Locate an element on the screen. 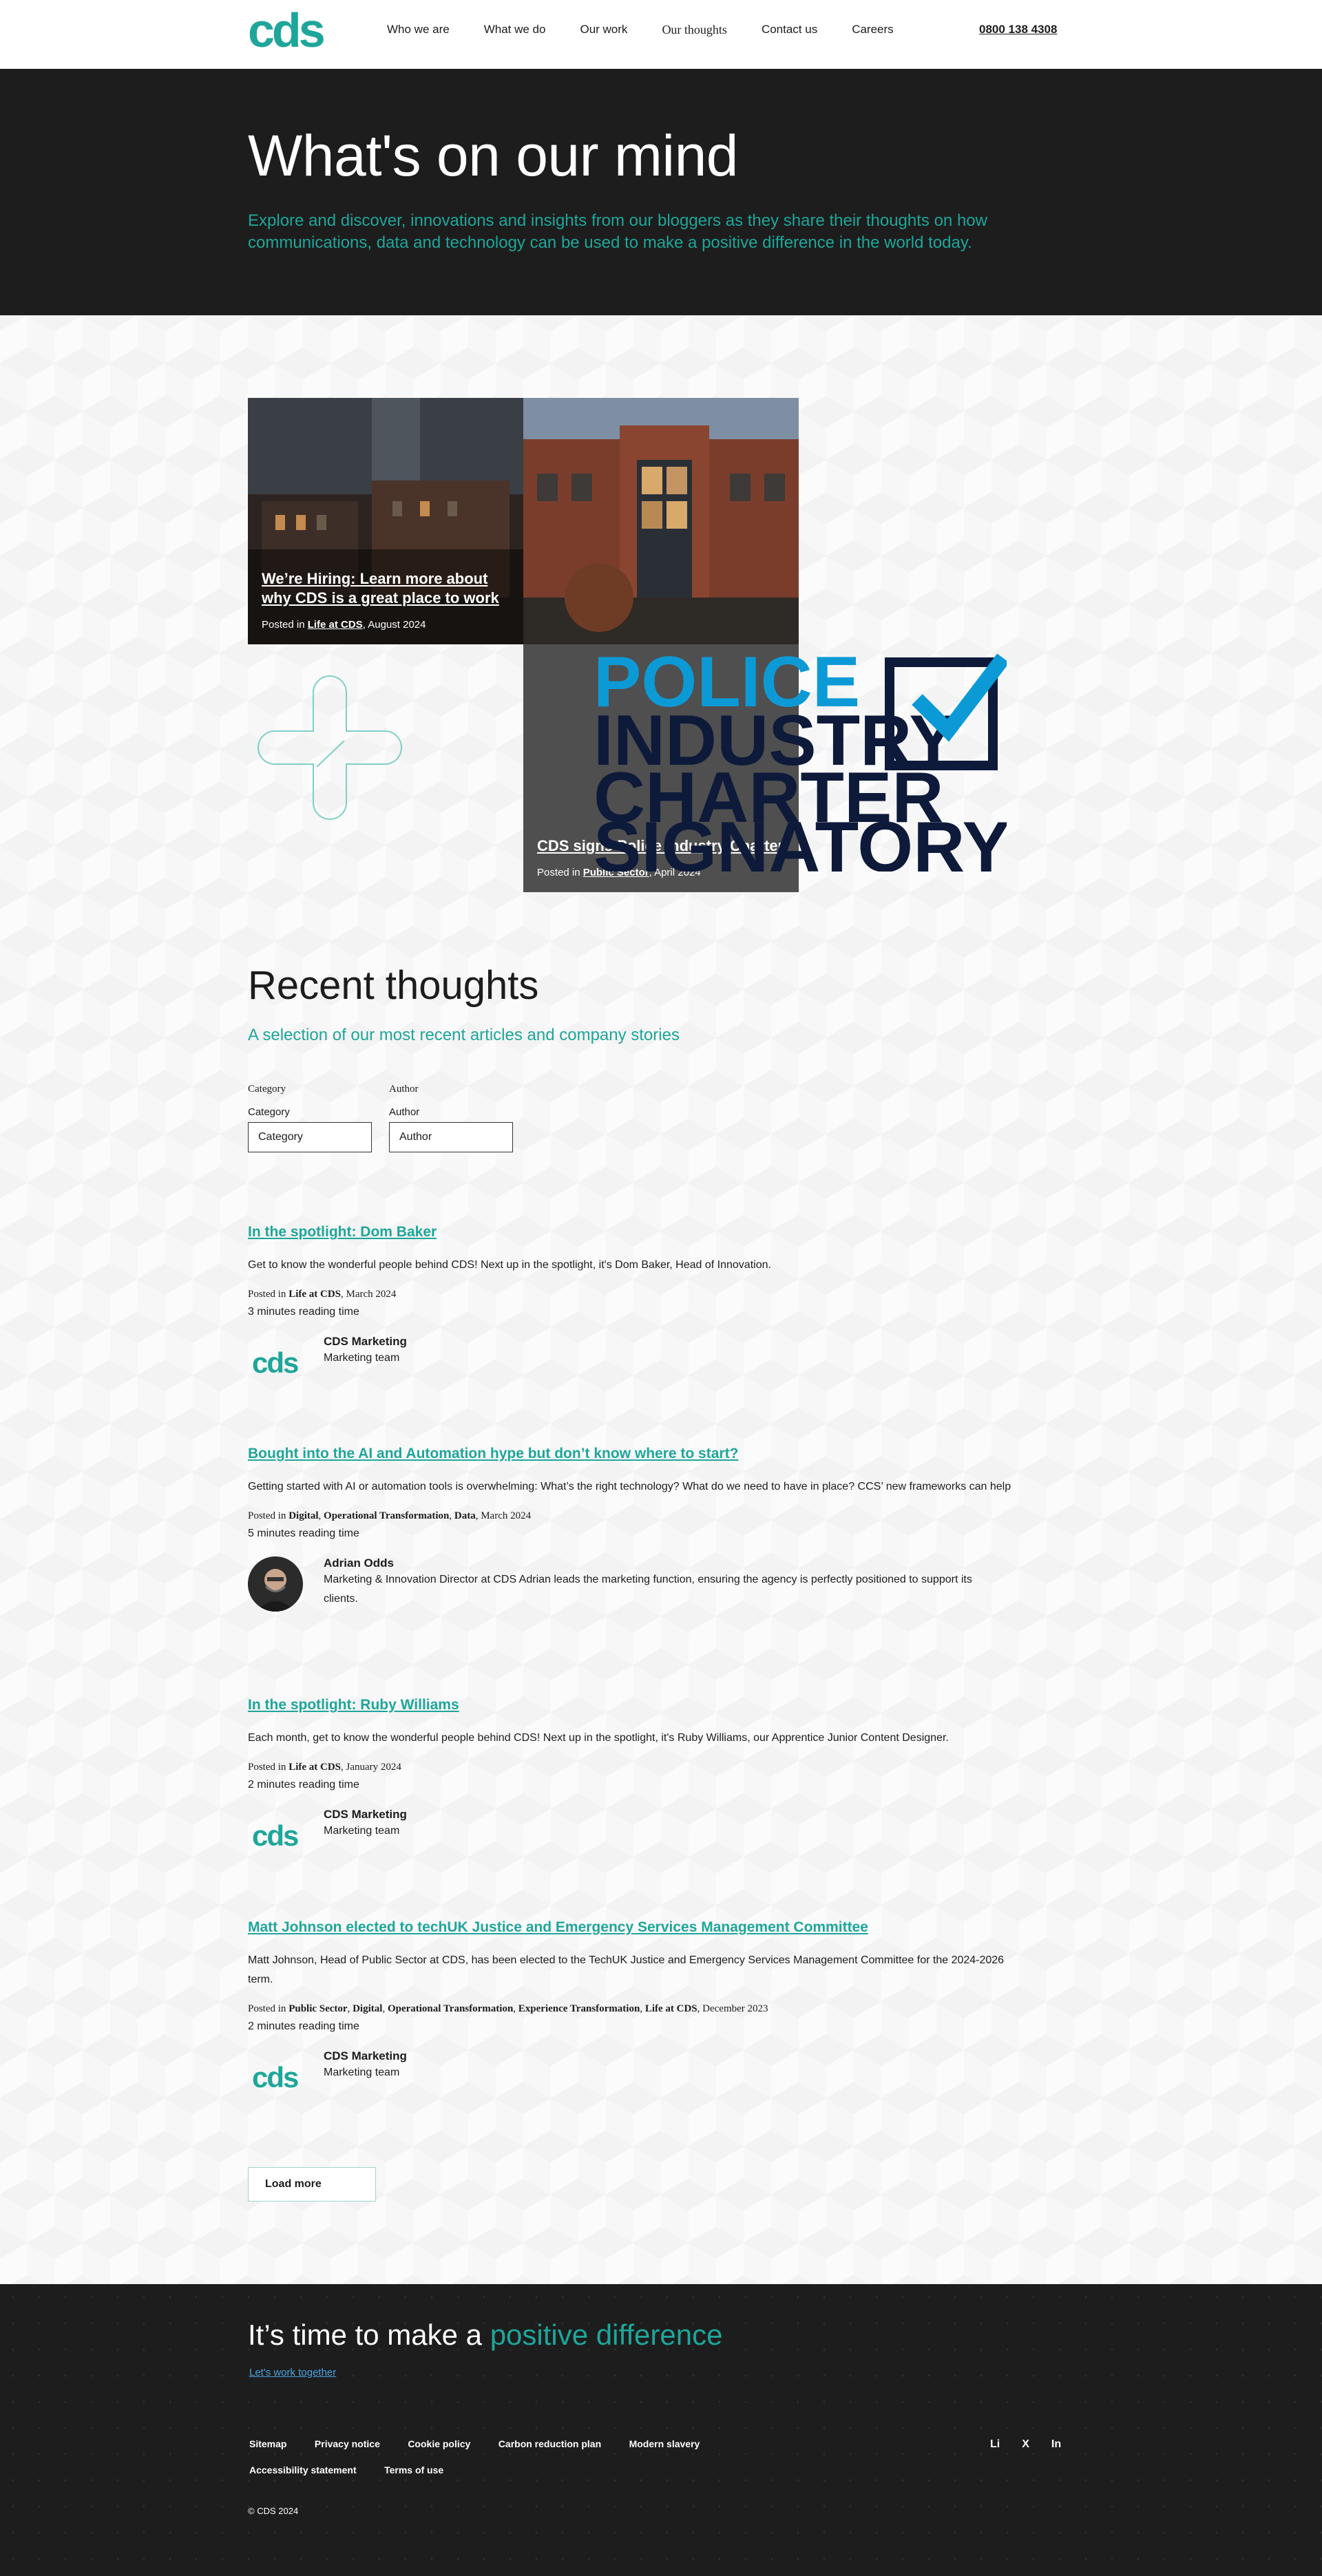 The width and height of the screenshot is (1322, 2576). avatar is located at coordinates (276, 1584).